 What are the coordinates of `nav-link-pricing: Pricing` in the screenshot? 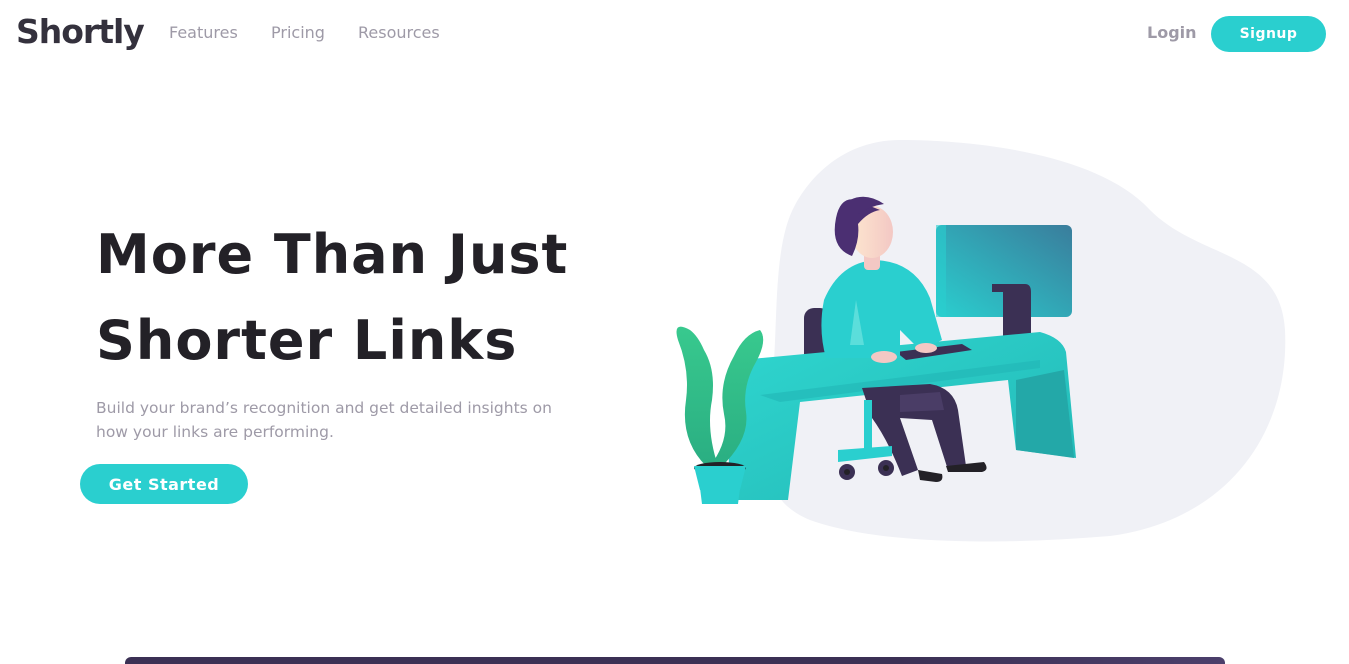 It's located at (298, 33).